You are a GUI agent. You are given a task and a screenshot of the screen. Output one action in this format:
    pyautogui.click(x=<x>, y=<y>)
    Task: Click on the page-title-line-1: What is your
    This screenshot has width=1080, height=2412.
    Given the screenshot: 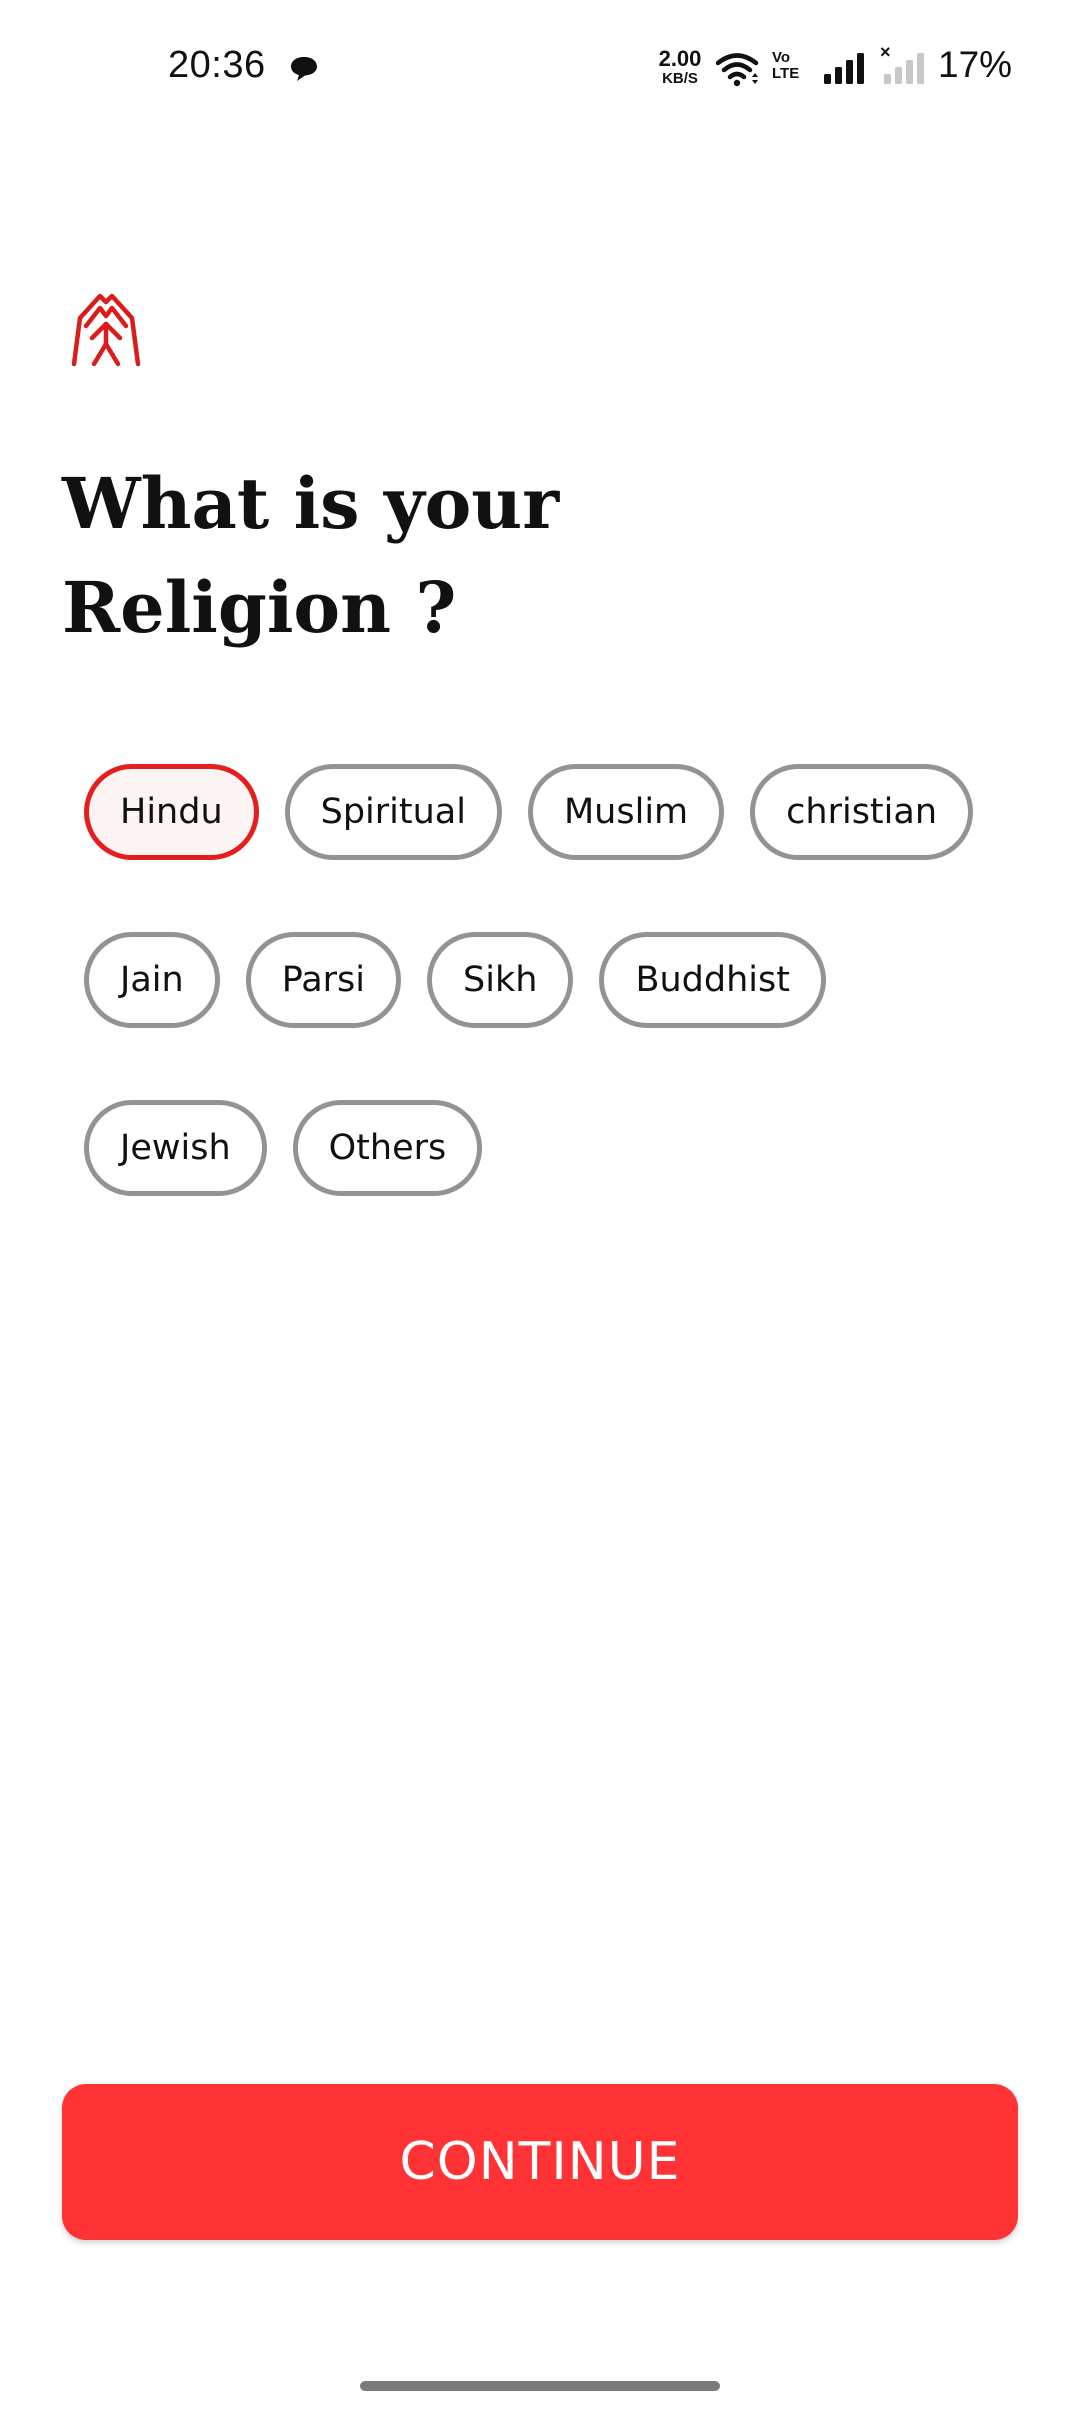 What is the action you would take?
    pyautogui.click(x=311, y=503)
    